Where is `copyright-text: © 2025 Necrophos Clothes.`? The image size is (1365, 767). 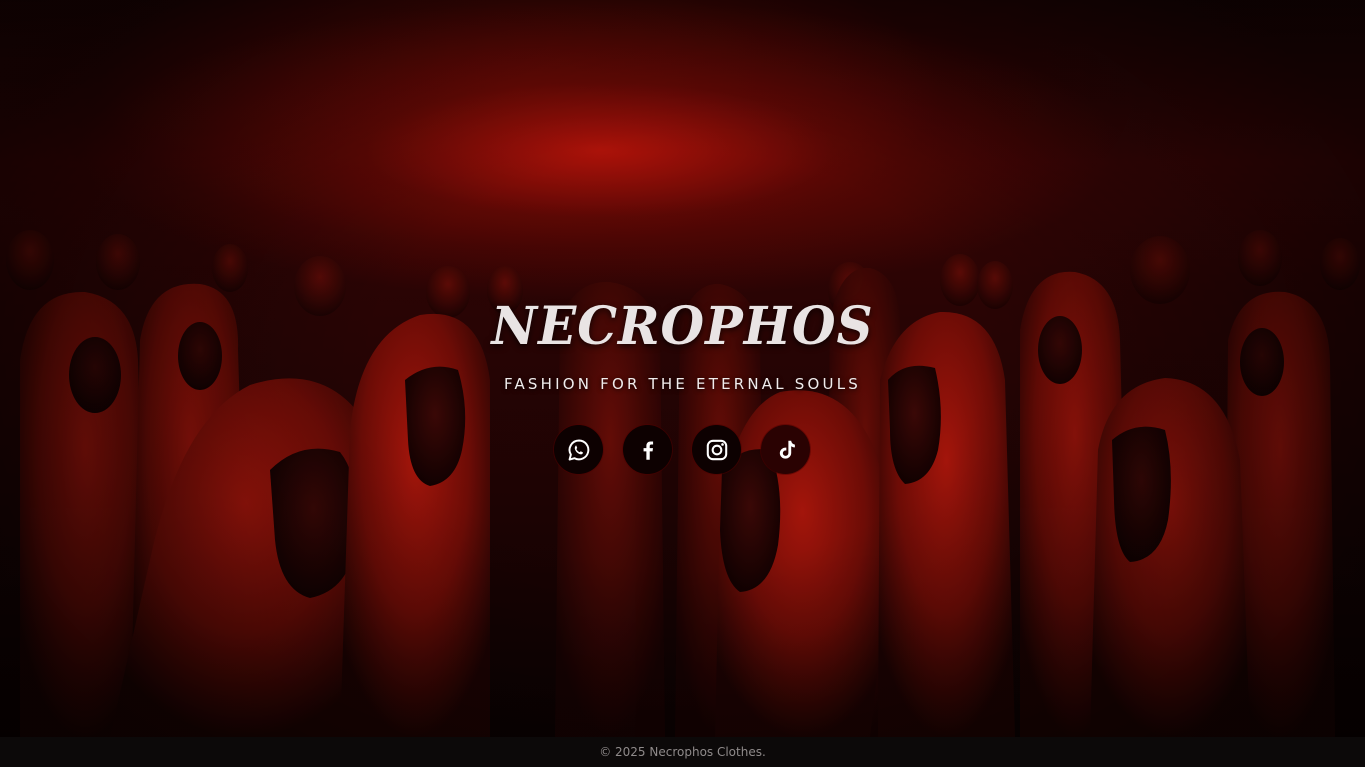
copyright-text: © 2025 Necrophos Clothes. is located at coordinates (682, 752).